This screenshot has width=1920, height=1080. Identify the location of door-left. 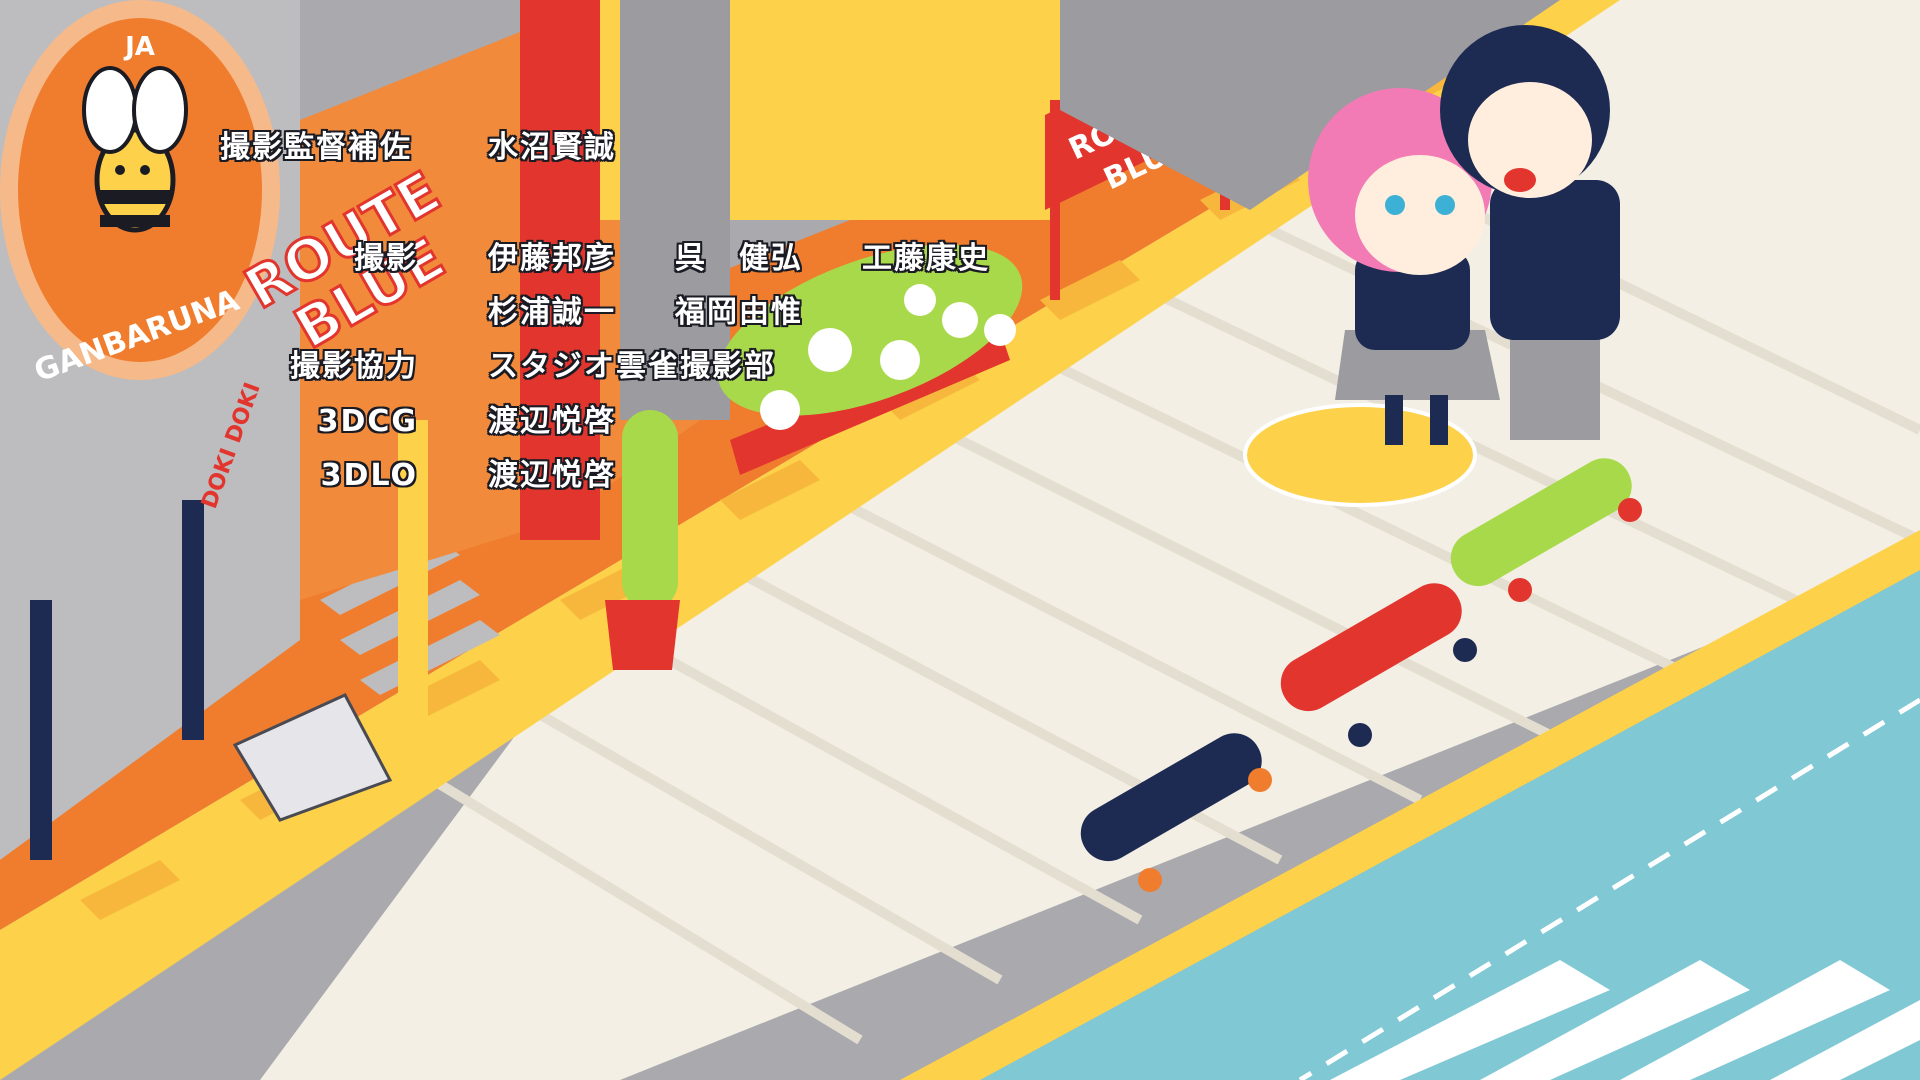
(41, 730).